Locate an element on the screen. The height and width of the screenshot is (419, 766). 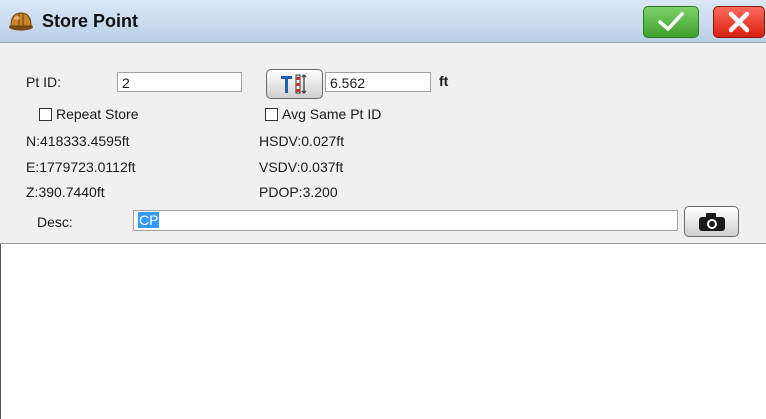
camera-icon is located at coordinates (711, 221).